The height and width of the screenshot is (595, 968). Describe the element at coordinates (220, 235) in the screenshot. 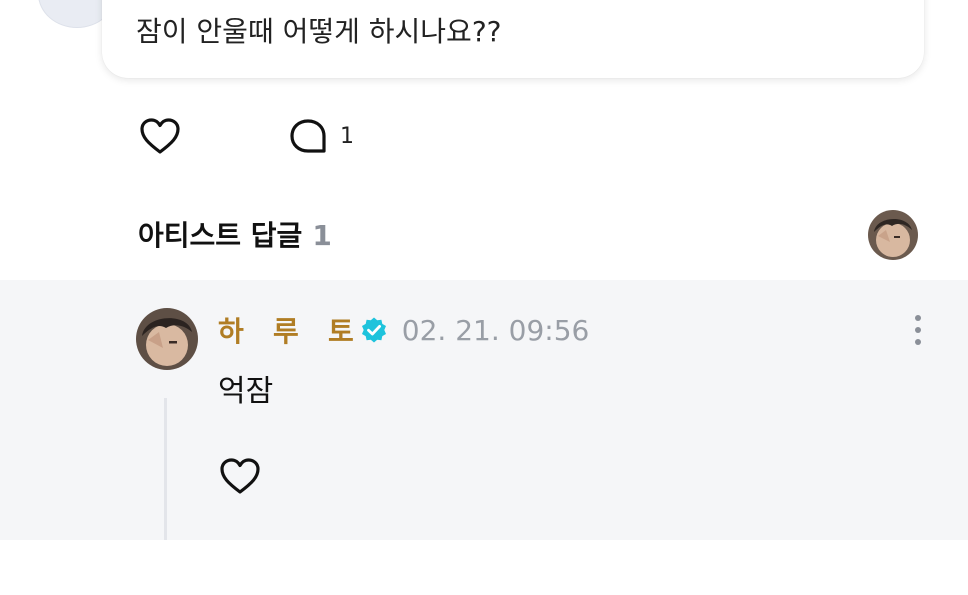

I see `artist-replies-title: 아티스트 답글` at that location.